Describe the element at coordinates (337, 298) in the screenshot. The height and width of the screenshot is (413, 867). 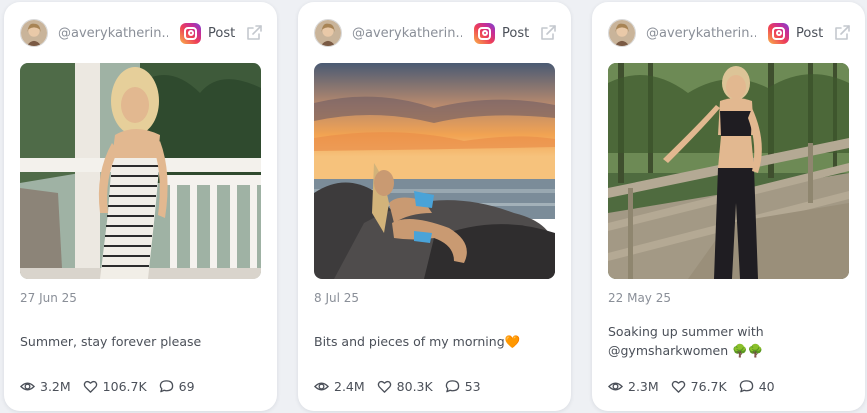
I see `post-date: 8 Jul 25` at that location.